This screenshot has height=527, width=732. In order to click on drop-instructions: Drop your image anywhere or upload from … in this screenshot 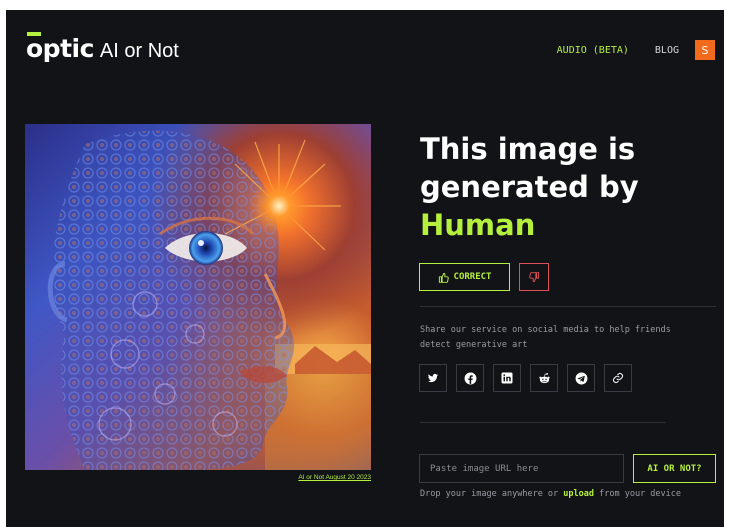, I will do `click(570, 494)`.